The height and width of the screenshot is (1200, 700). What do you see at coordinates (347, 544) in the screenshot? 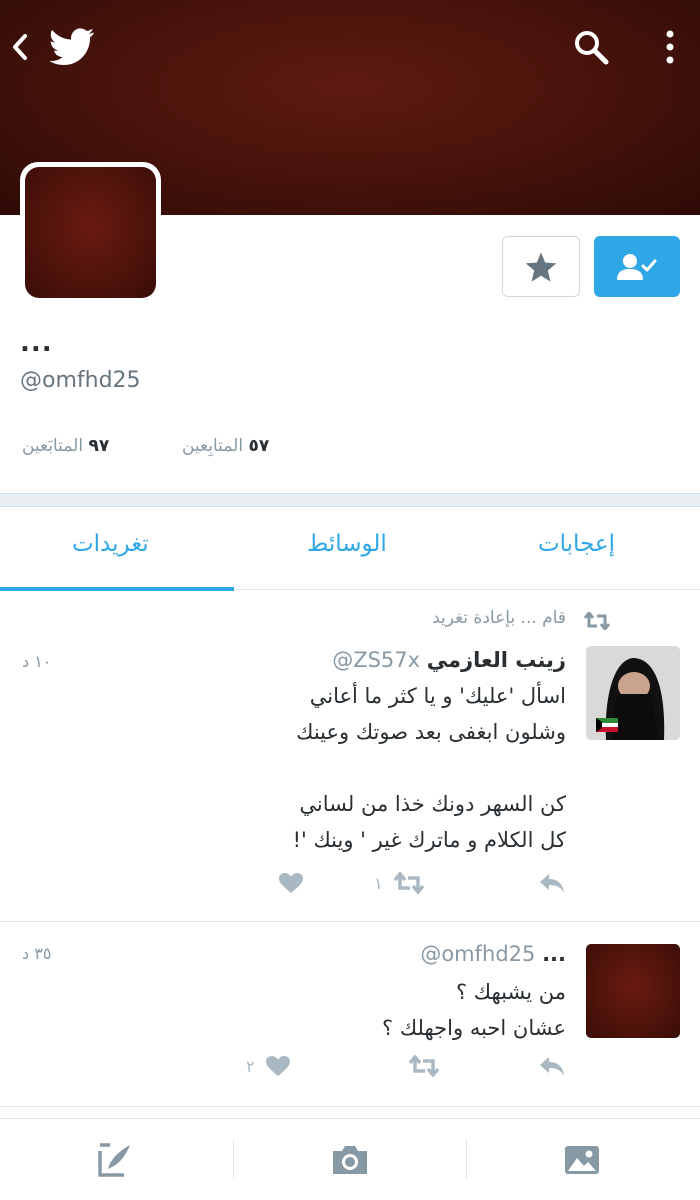
I see `tab-media: الوسائط` at bounding box center [347, 544].